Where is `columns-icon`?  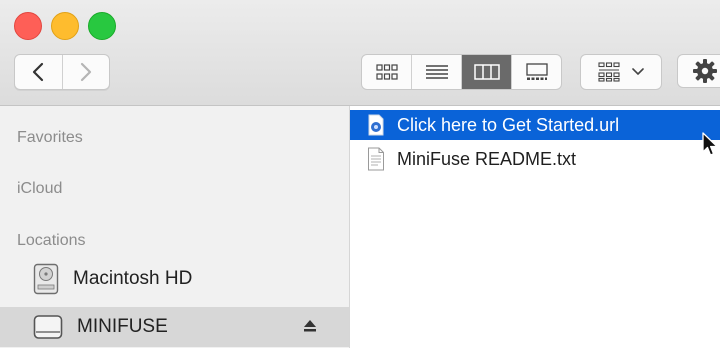
columns-icon is located at coordinates (486, 72).